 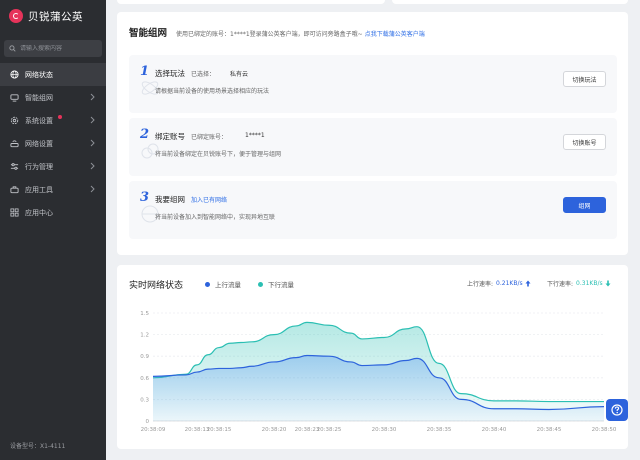 I want to click on y-tick-label: 0.6, so click(x=144, y=379).